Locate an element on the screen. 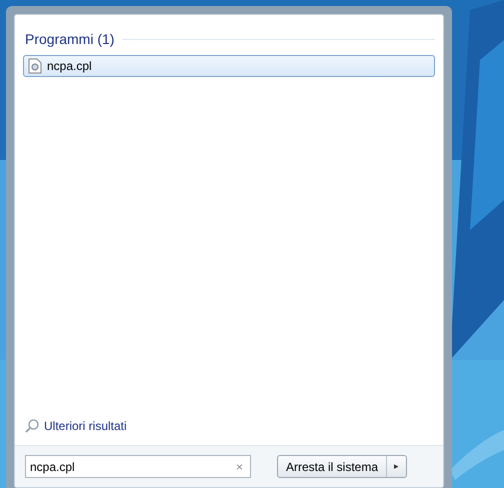 This screenshot has width=504, height=488. shutdown-button: Arresta il sistema is located at coordinates (333, 466).